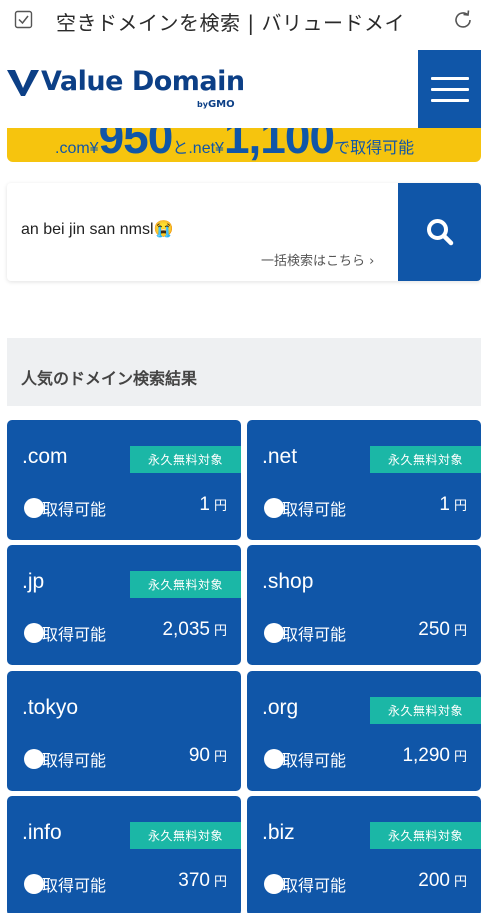 This screenshot has width=481, height=913. I want to click on popular-results-title: 人気のドメイン検索結果, so click(109, 378).